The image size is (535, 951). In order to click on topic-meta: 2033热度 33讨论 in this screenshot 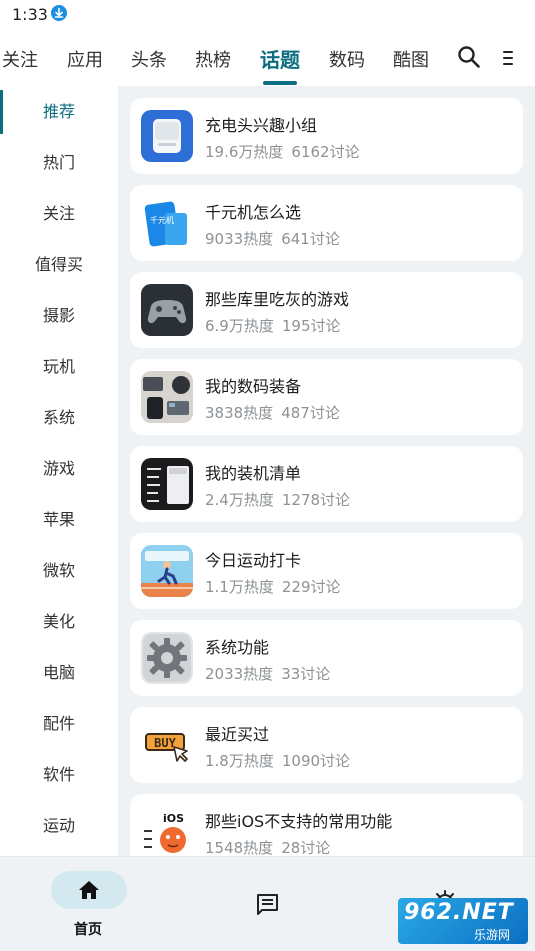, I will do `click(267, 673)`.